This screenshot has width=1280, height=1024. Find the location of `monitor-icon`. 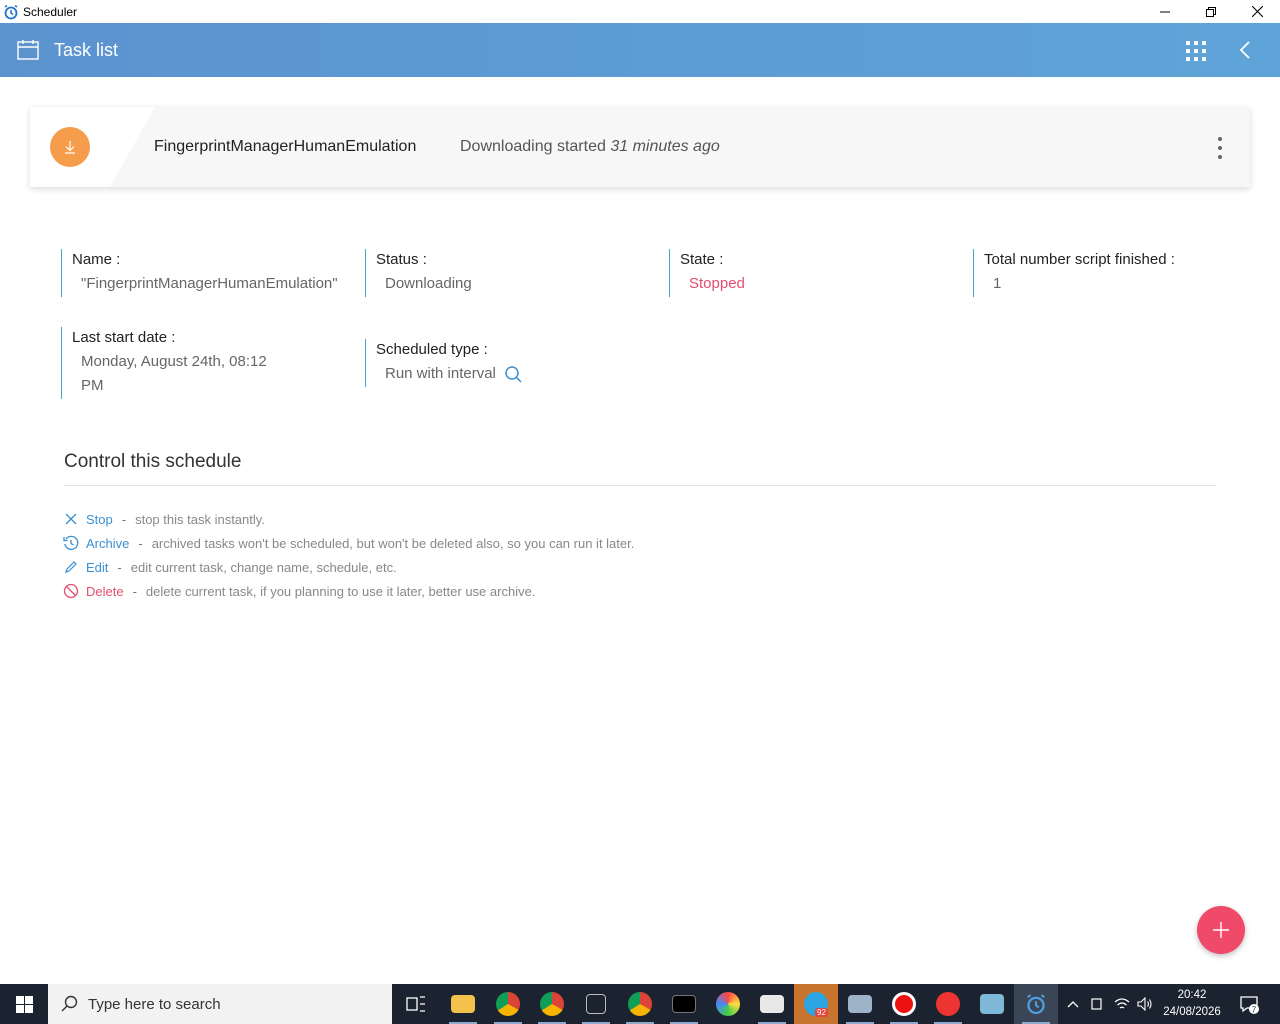

monitor-icon is located at coordinates (860, 1004).